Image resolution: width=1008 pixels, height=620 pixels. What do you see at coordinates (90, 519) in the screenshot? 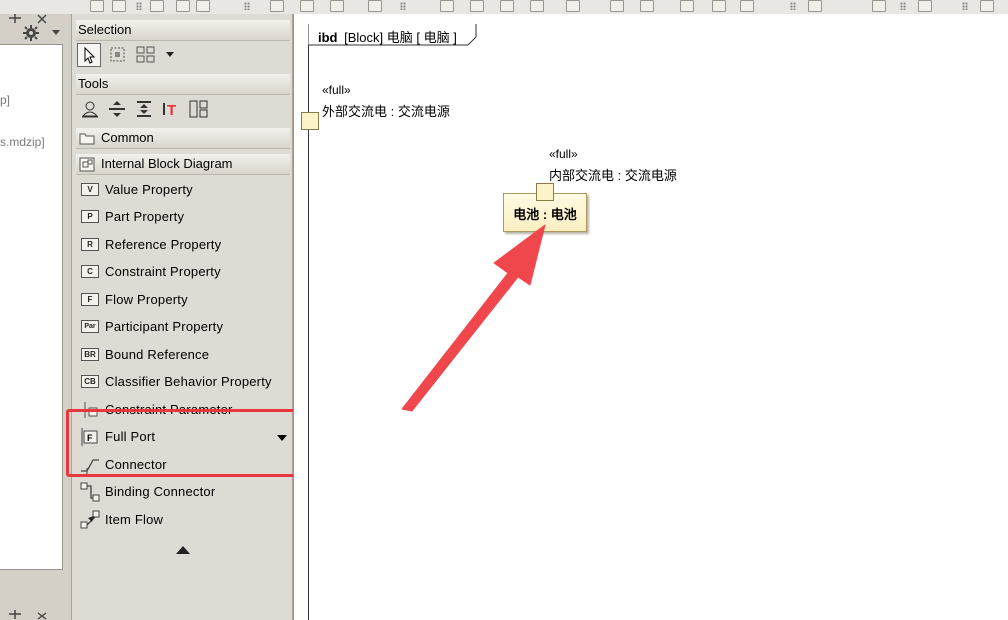
I see `item-flow-icon` at bounding box center [90, 519].